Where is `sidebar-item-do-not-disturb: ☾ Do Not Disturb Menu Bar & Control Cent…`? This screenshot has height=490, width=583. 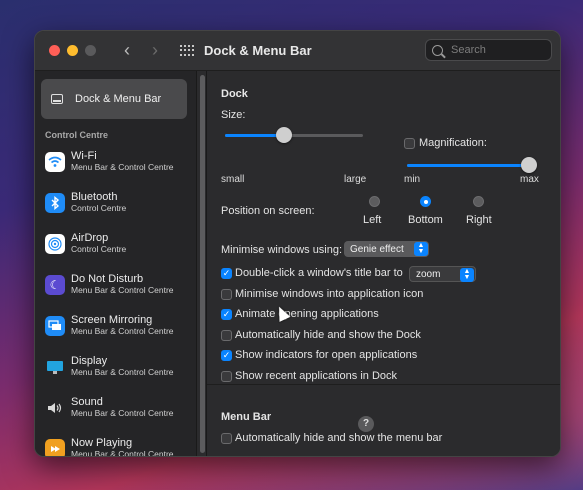
sidebar-item-do-not-disturb: ☾ Do Not Disturb Menu Bar & Control Cent… is located at coordinates (120, 285).